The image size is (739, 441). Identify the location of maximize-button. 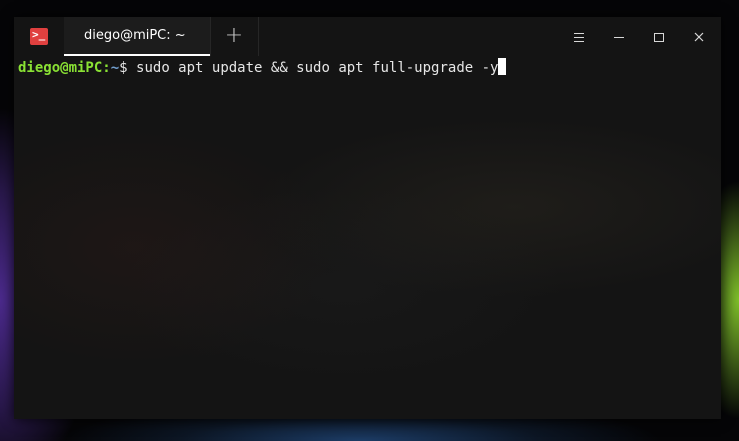
(659, 37).